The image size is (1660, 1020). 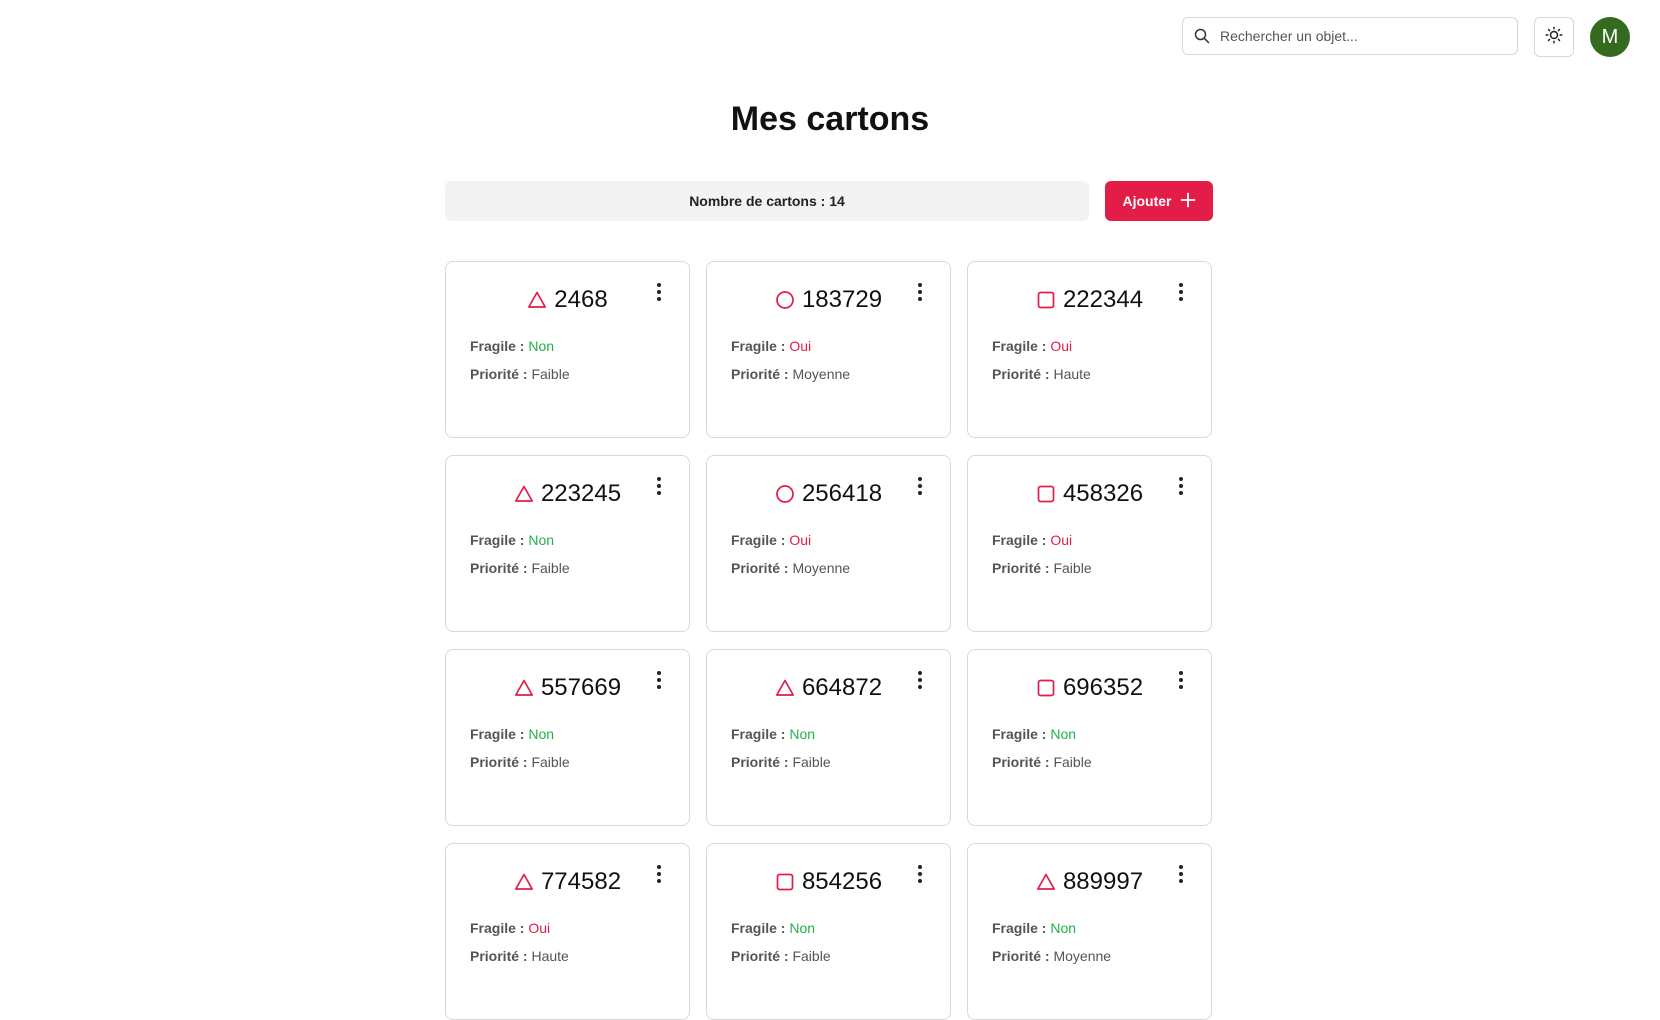 What do you see at coordinates (1188, 201) in the screenshot?
I see `plus-icon` at bounding box center [1188, 201].